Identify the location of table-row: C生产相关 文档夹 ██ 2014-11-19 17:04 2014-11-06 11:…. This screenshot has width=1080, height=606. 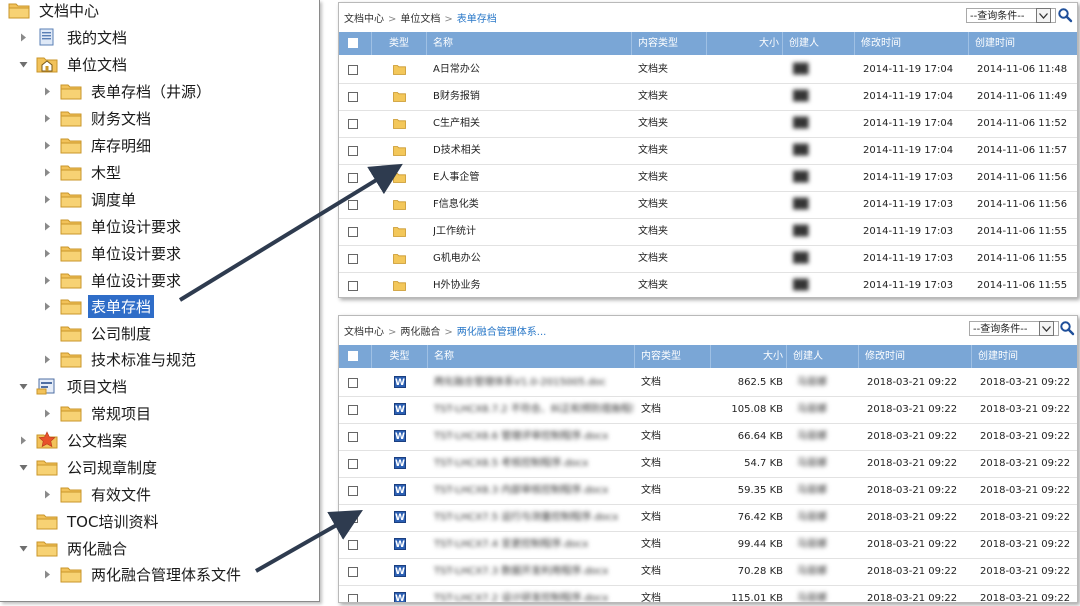
(708, 124).